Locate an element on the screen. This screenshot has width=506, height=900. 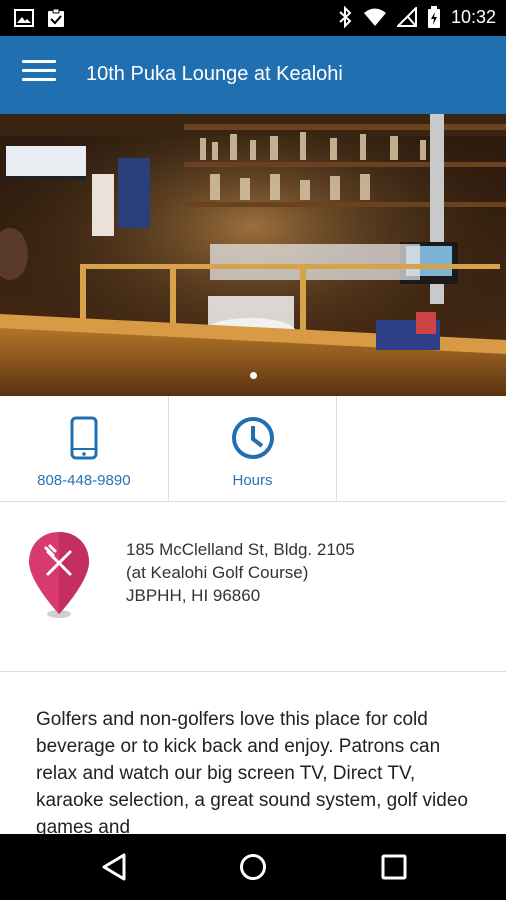
address-line-1: 185 McClelland St, Bldg. 2105 is located at coordinates (240, 549).